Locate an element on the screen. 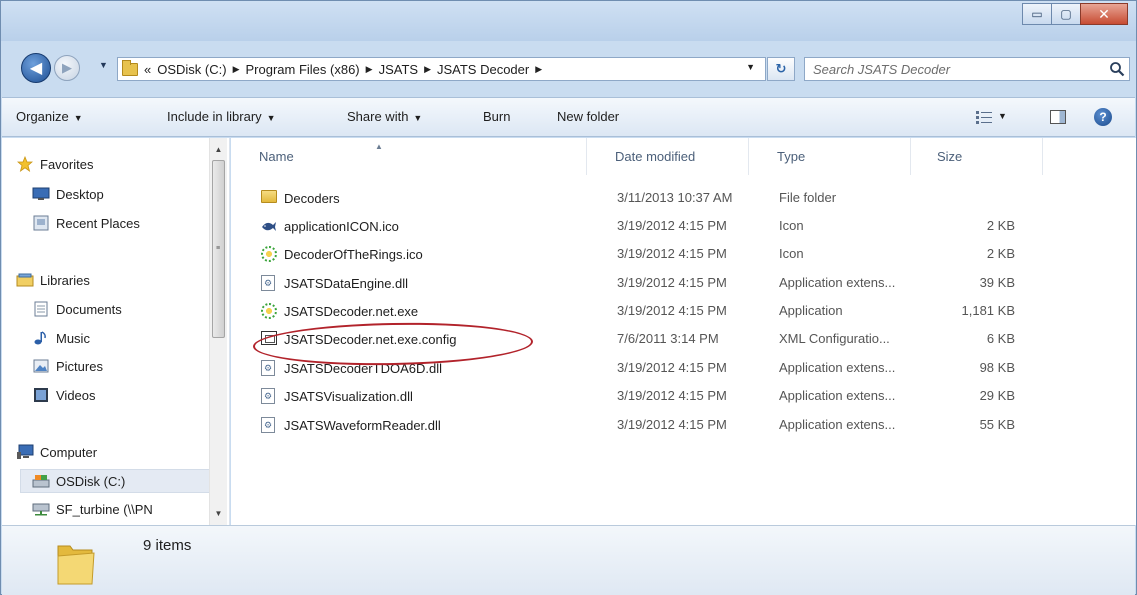 This screenshot has height=595, width=1137. recent-pages-dropdown: ▼ is located at coordinates (103, 65).